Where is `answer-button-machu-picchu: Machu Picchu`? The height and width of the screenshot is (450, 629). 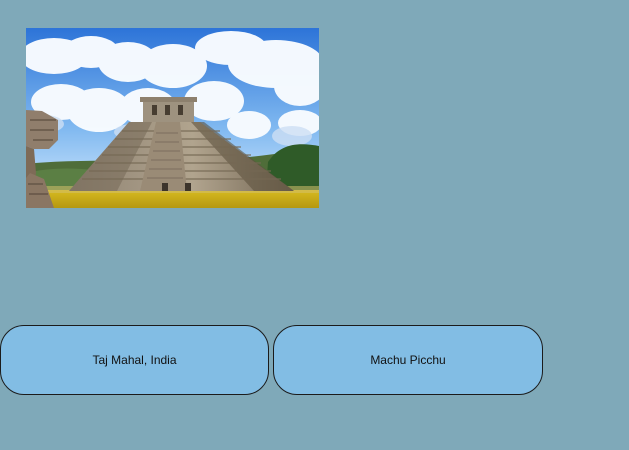 answer-button-machu-picchu: Machu Picchu is located at coordinates (408, 360).